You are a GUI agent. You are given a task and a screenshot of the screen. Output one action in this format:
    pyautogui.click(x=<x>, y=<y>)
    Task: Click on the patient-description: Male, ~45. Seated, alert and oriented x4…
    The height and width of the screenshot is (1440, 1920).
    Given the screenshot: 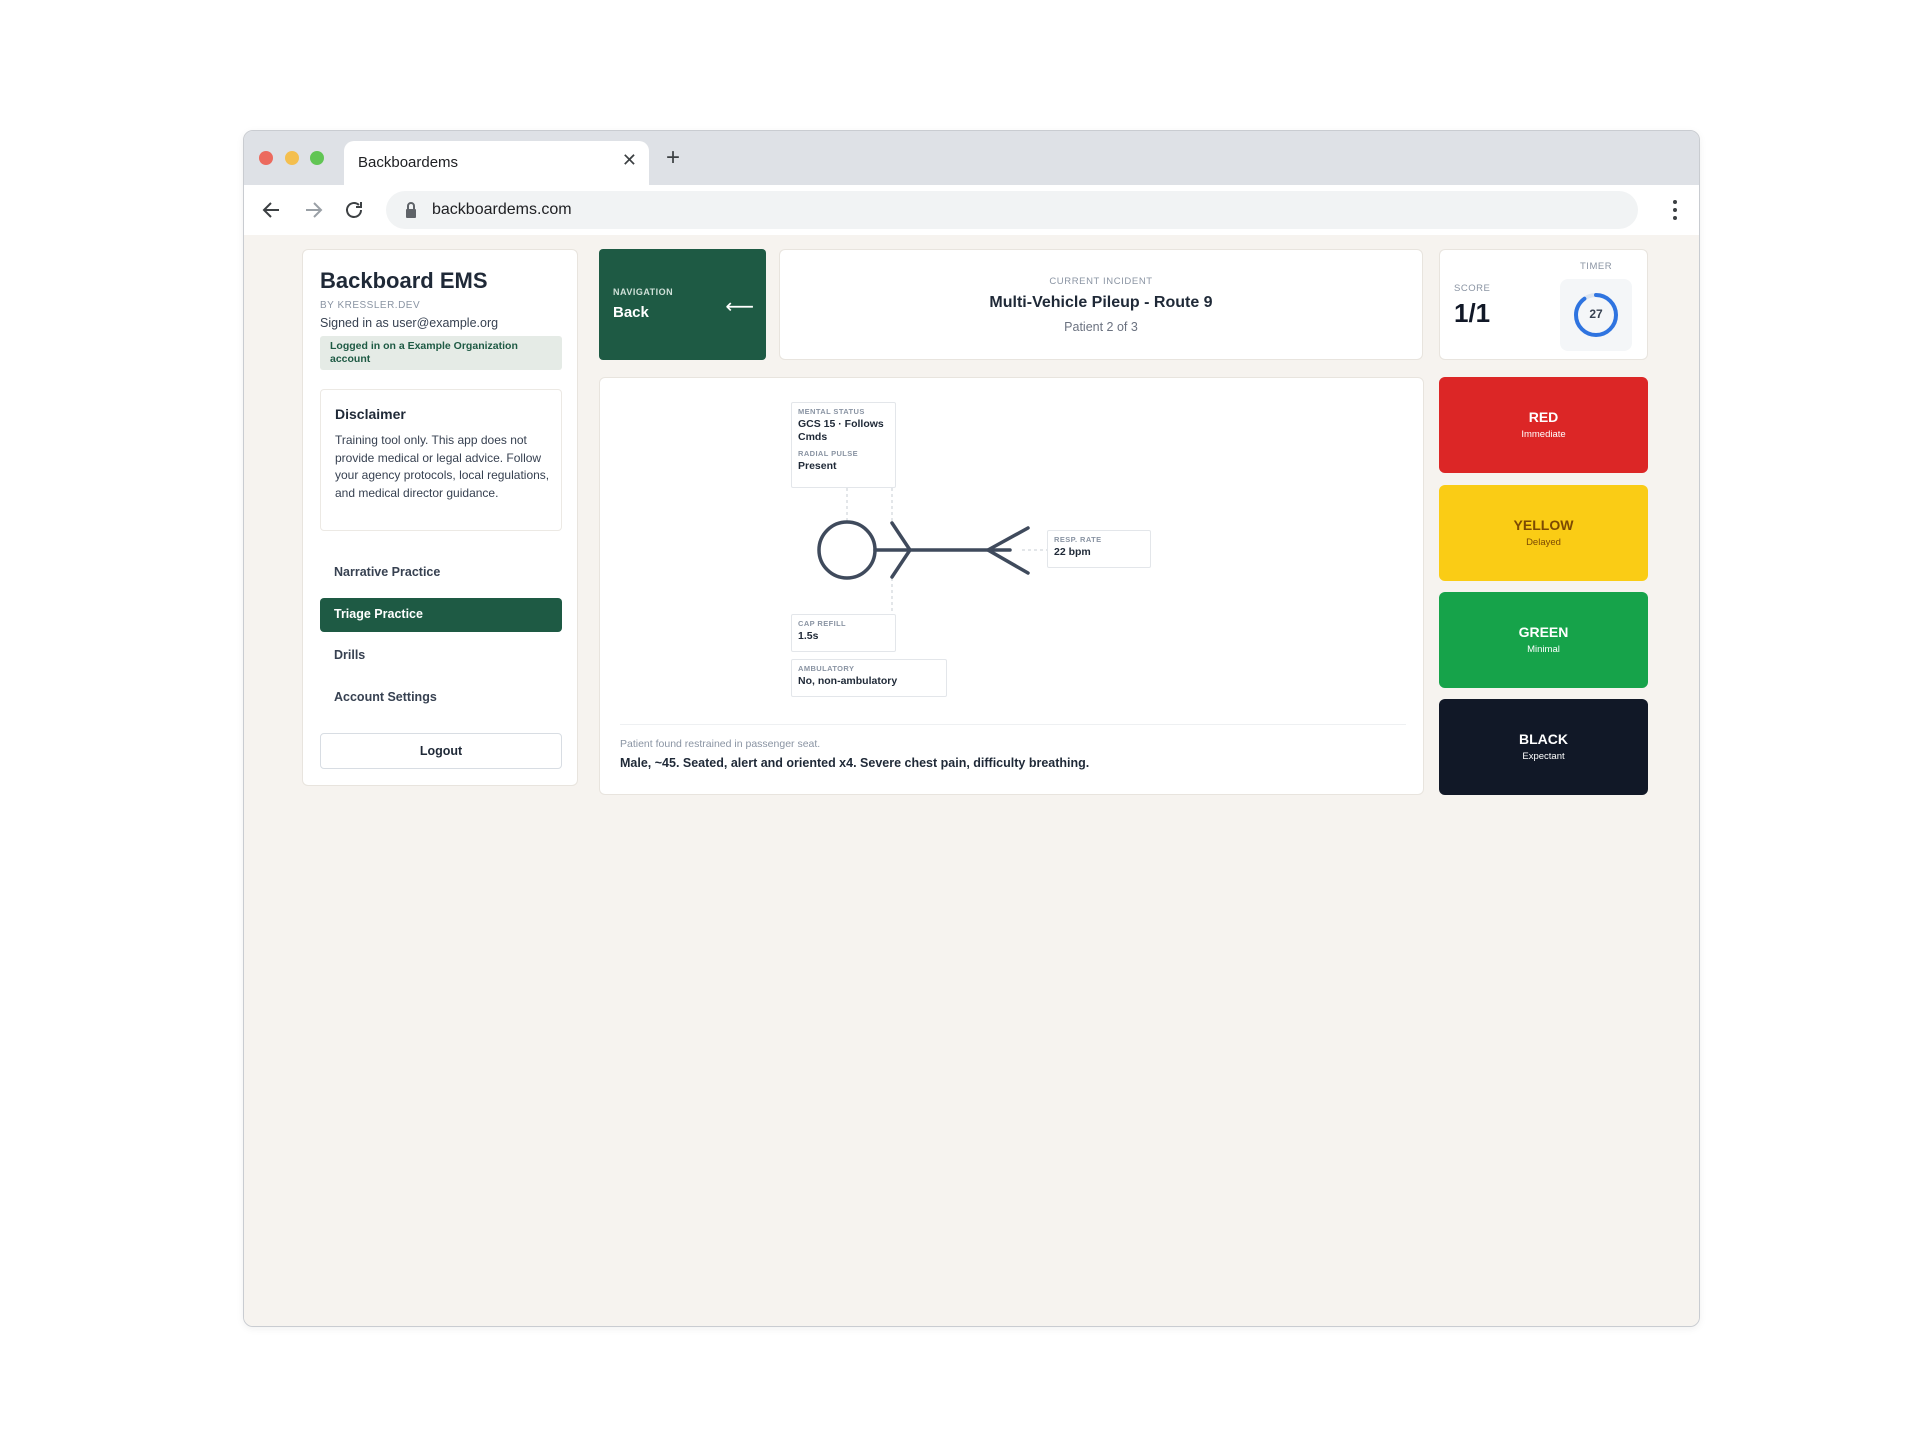 What is the action you would take?
    pyautogui.click(x=855, y=763)
    